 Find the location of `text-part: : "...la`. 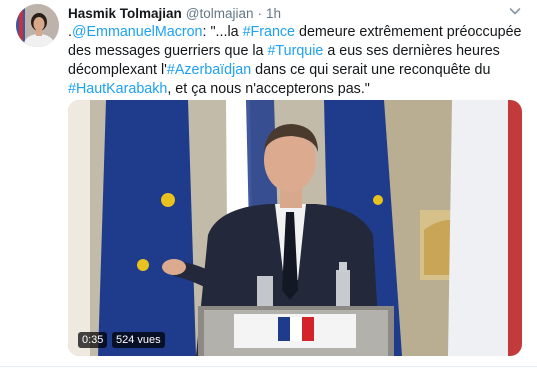

text-part: : "...la is located at coordinates (222, 32).